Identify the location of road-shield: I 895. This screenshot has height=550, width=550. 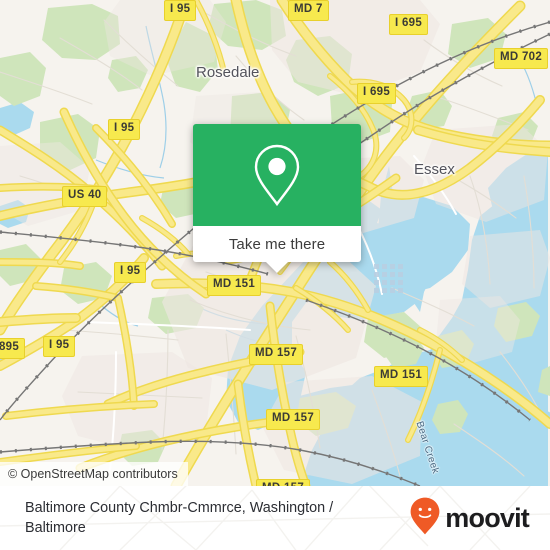
(13, 348).